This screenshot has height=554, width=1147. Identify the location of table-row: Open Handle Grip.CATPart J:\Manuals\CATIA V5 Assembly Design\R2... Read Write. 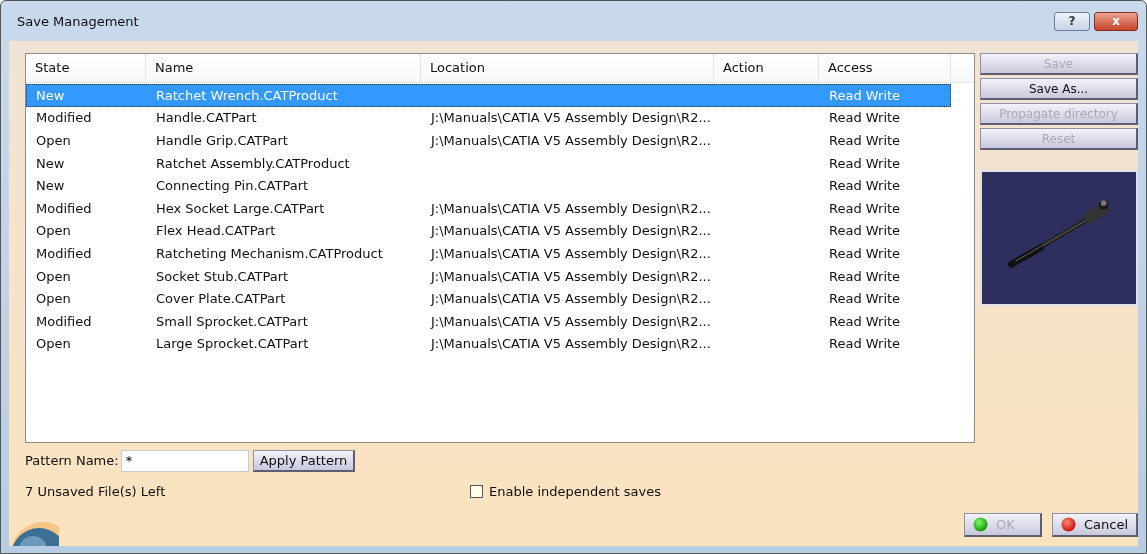
(488, 140).